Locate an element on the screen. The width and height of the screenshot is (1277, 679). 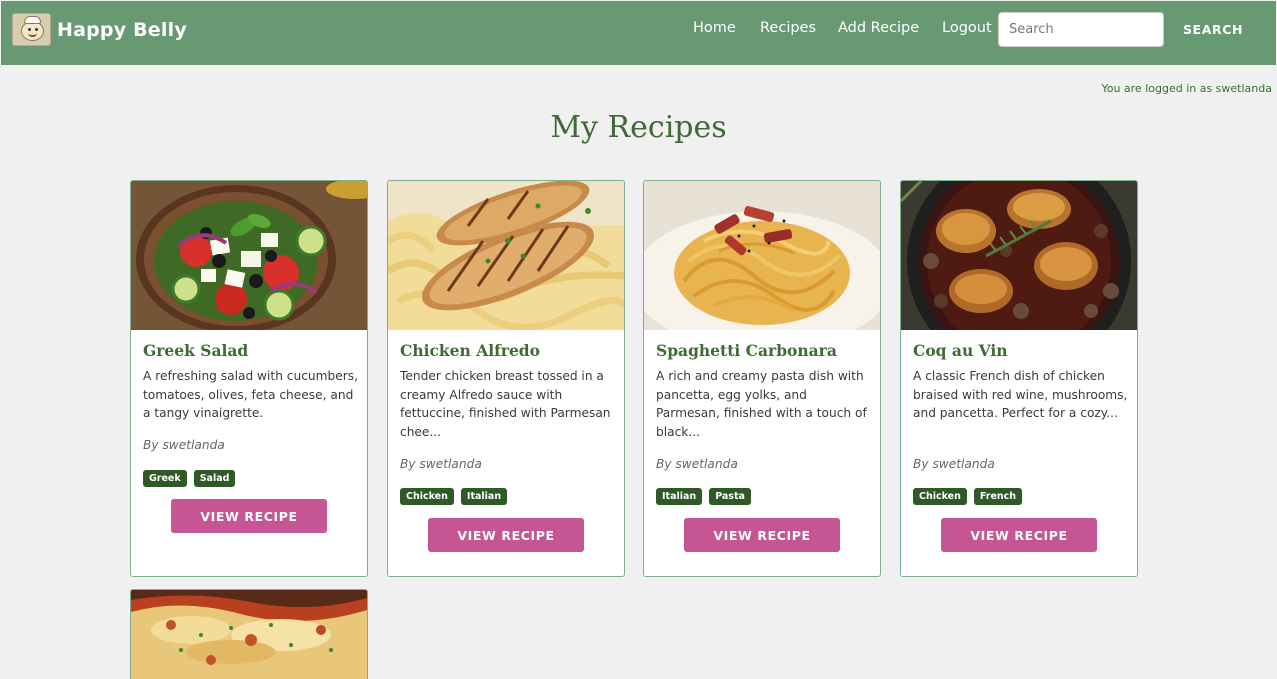
recipe-image-greek-salad is located at coordinates (249, 255).